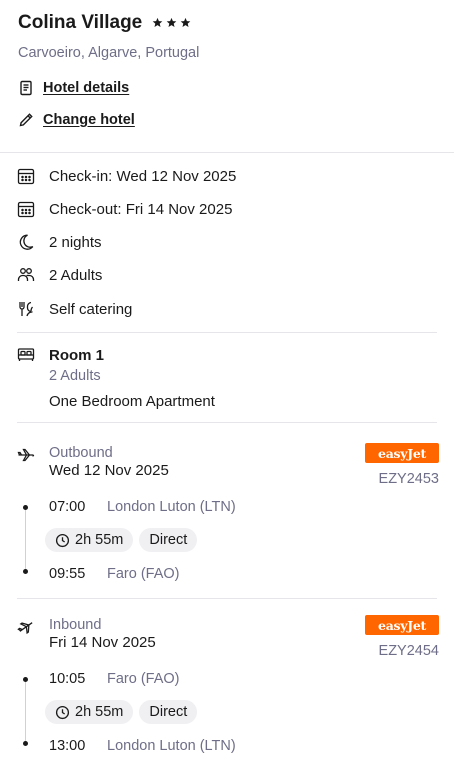 The height and width of the screenshot is (769, 454). I want to click on arrival-airport: Faro (FAO), so click(143, 574).